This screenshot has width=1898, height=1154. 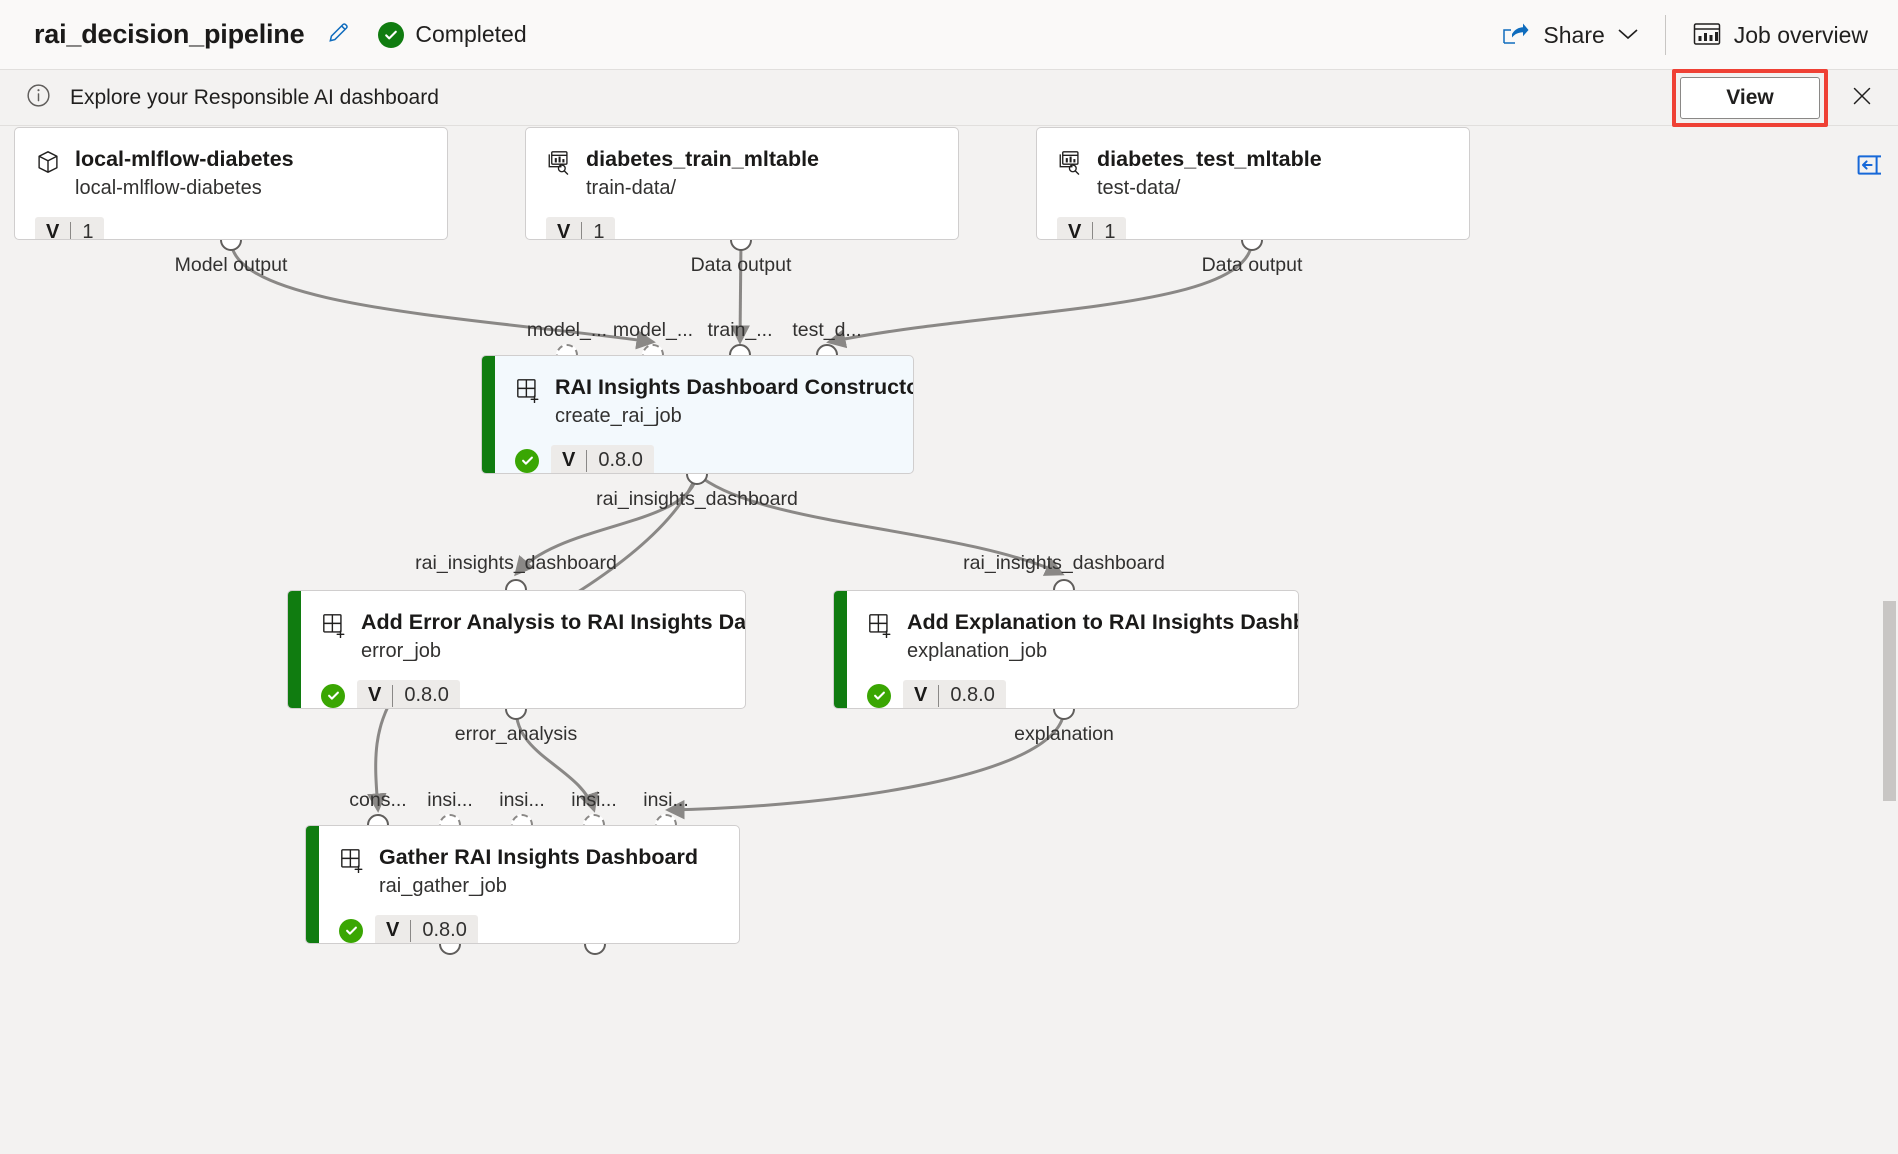 I want to click on message-bar-actions: View, so click(x=1785, y=98).